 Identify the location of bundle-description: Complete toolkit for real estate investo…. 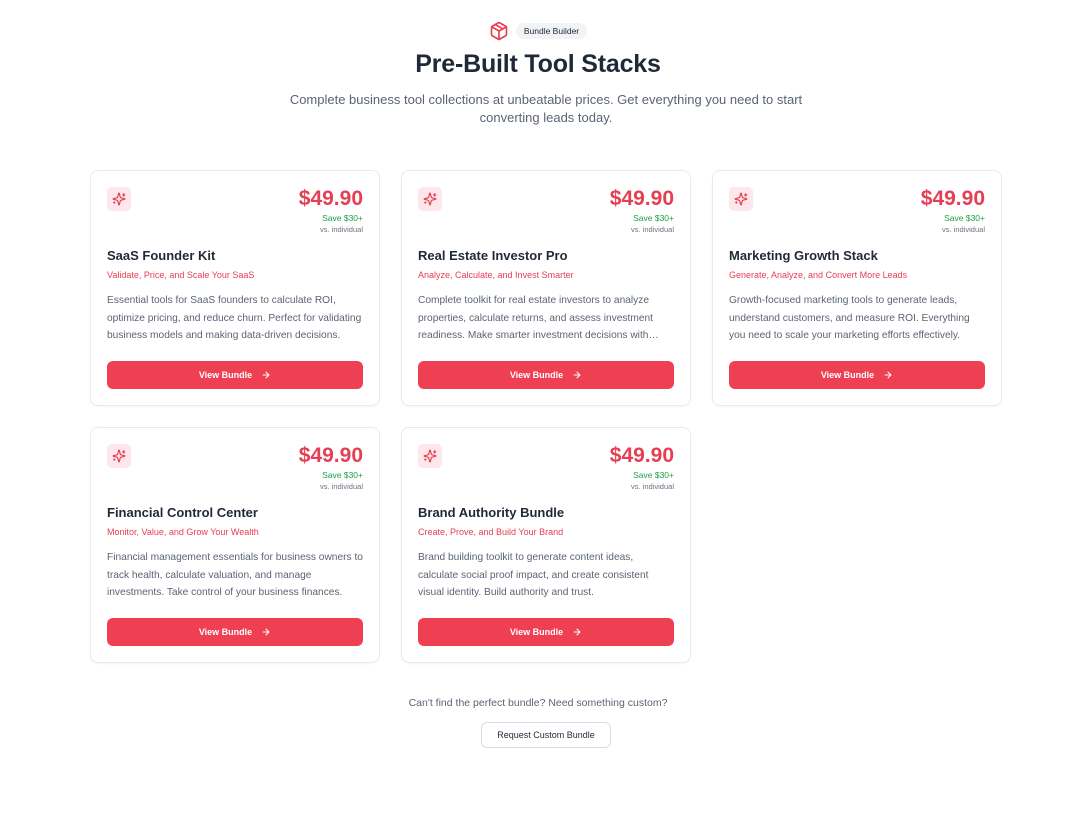
(535, 318).